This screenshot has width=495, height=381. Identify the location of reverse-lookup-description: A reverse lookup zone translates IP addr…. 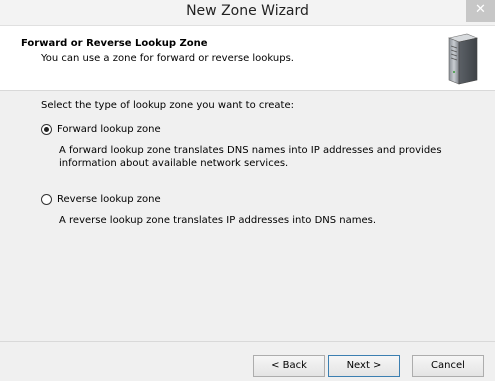
(218, 220).